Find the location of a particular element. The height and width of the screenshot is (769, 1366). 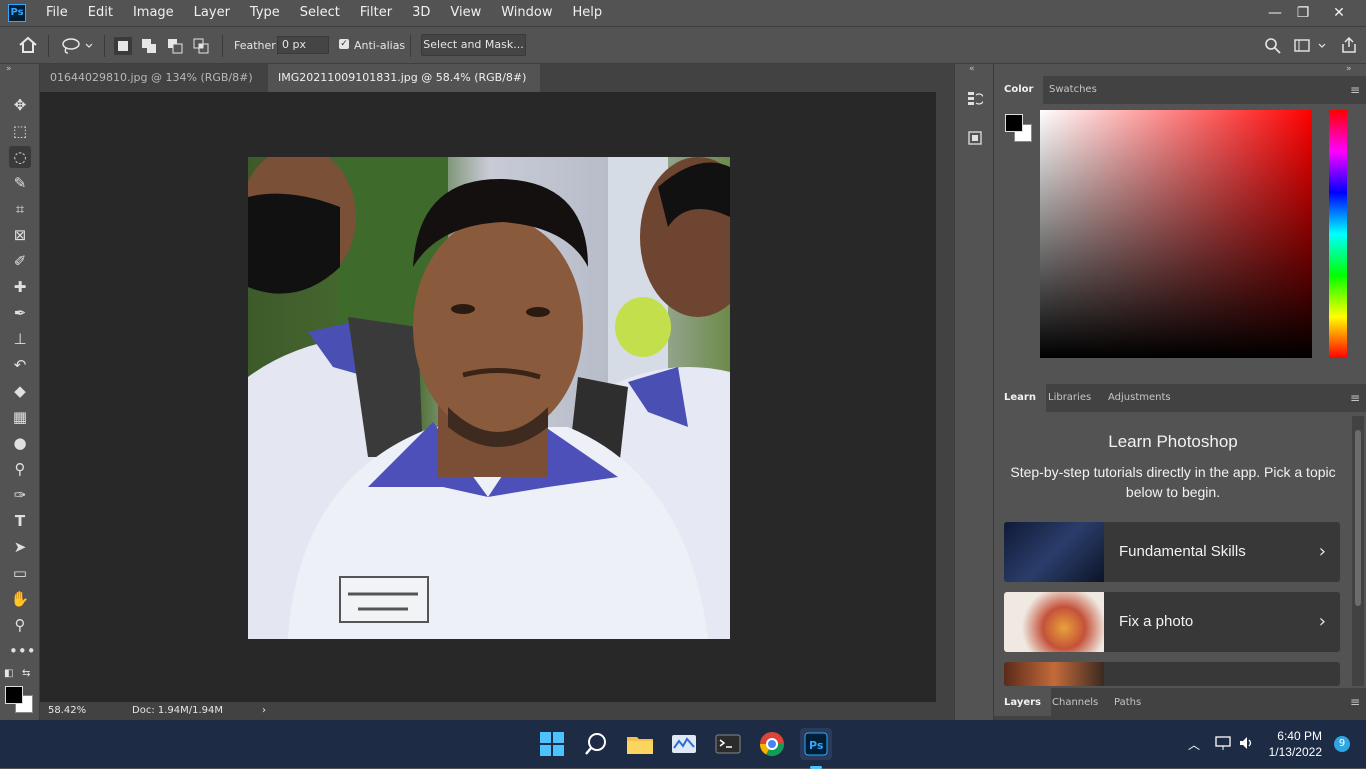

blur-tool-icon: ● is located at coordinates (20, 443).